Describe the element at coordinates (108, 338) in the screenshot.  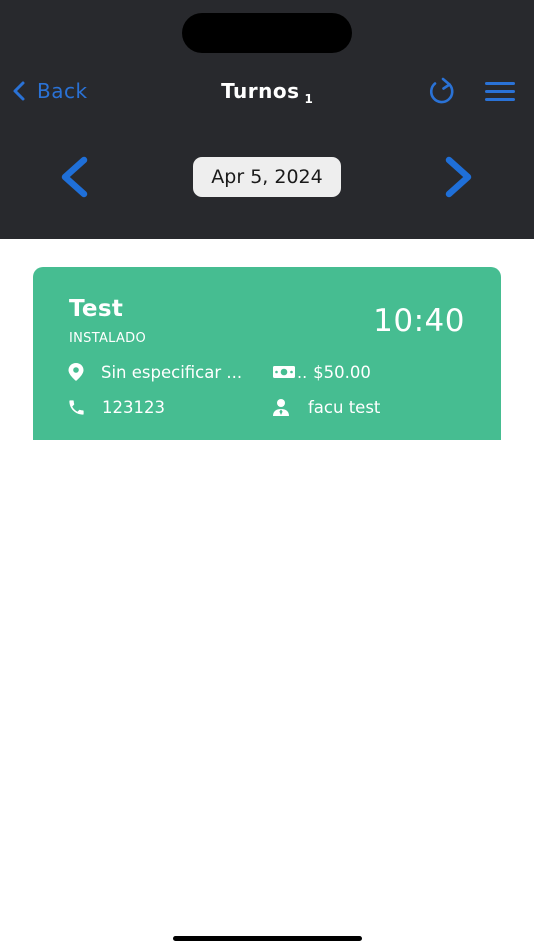
I see `appointment-status: INSTALADO` at that location.